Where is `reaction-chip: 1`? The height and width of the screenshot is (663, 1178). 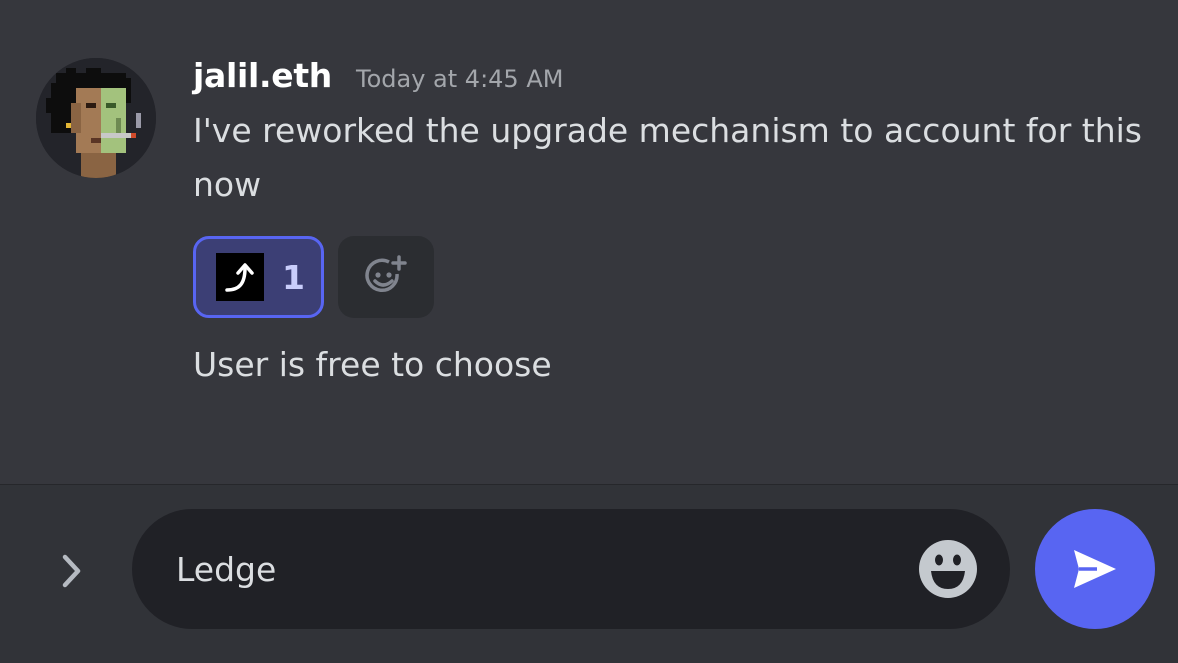
reaction-chip: 1 is located at coordinates (258, 277).